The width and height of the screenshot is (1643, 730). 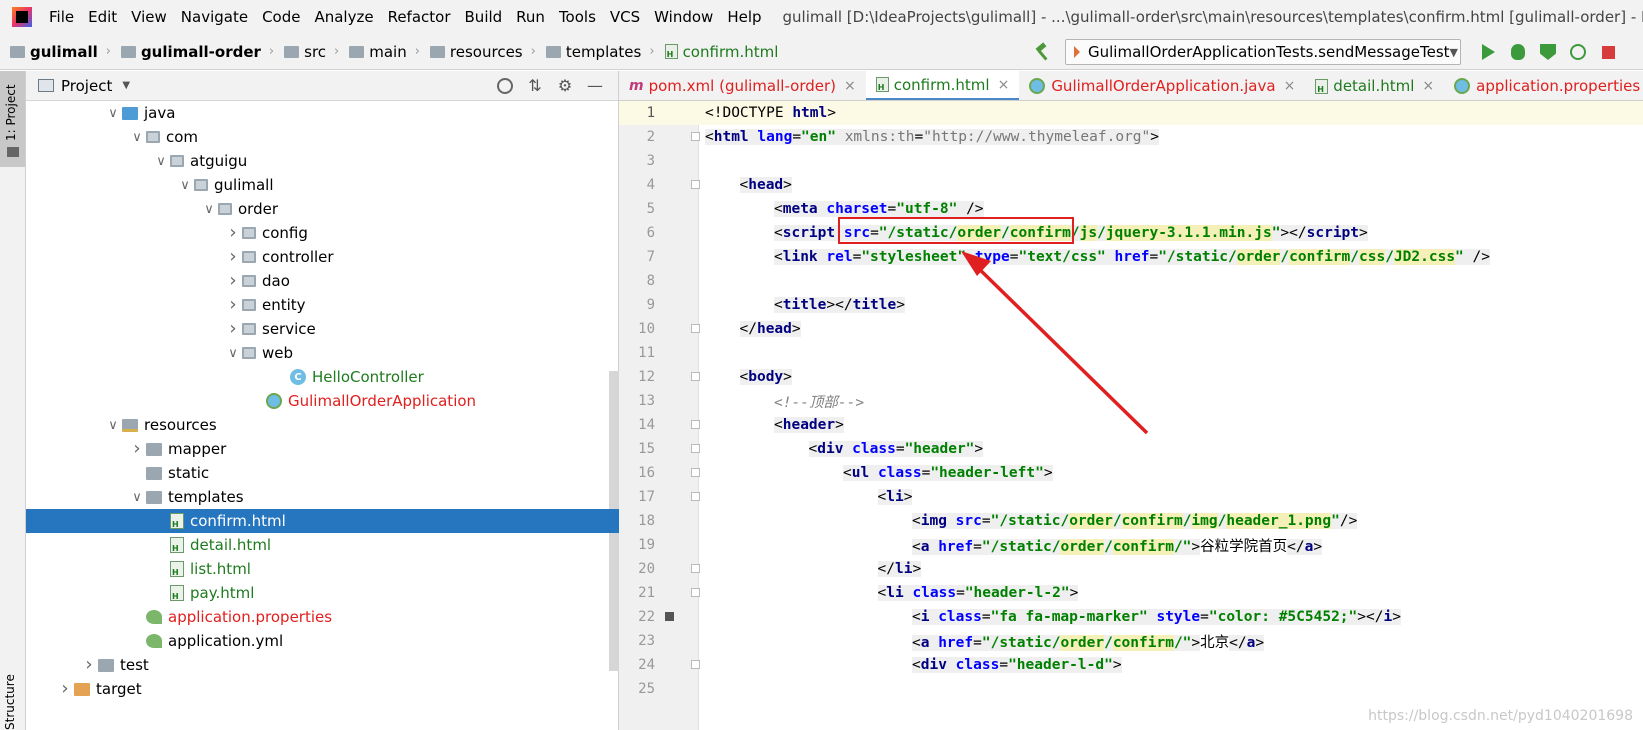 I want to click on debug-button, so click(x=1518, y=52).